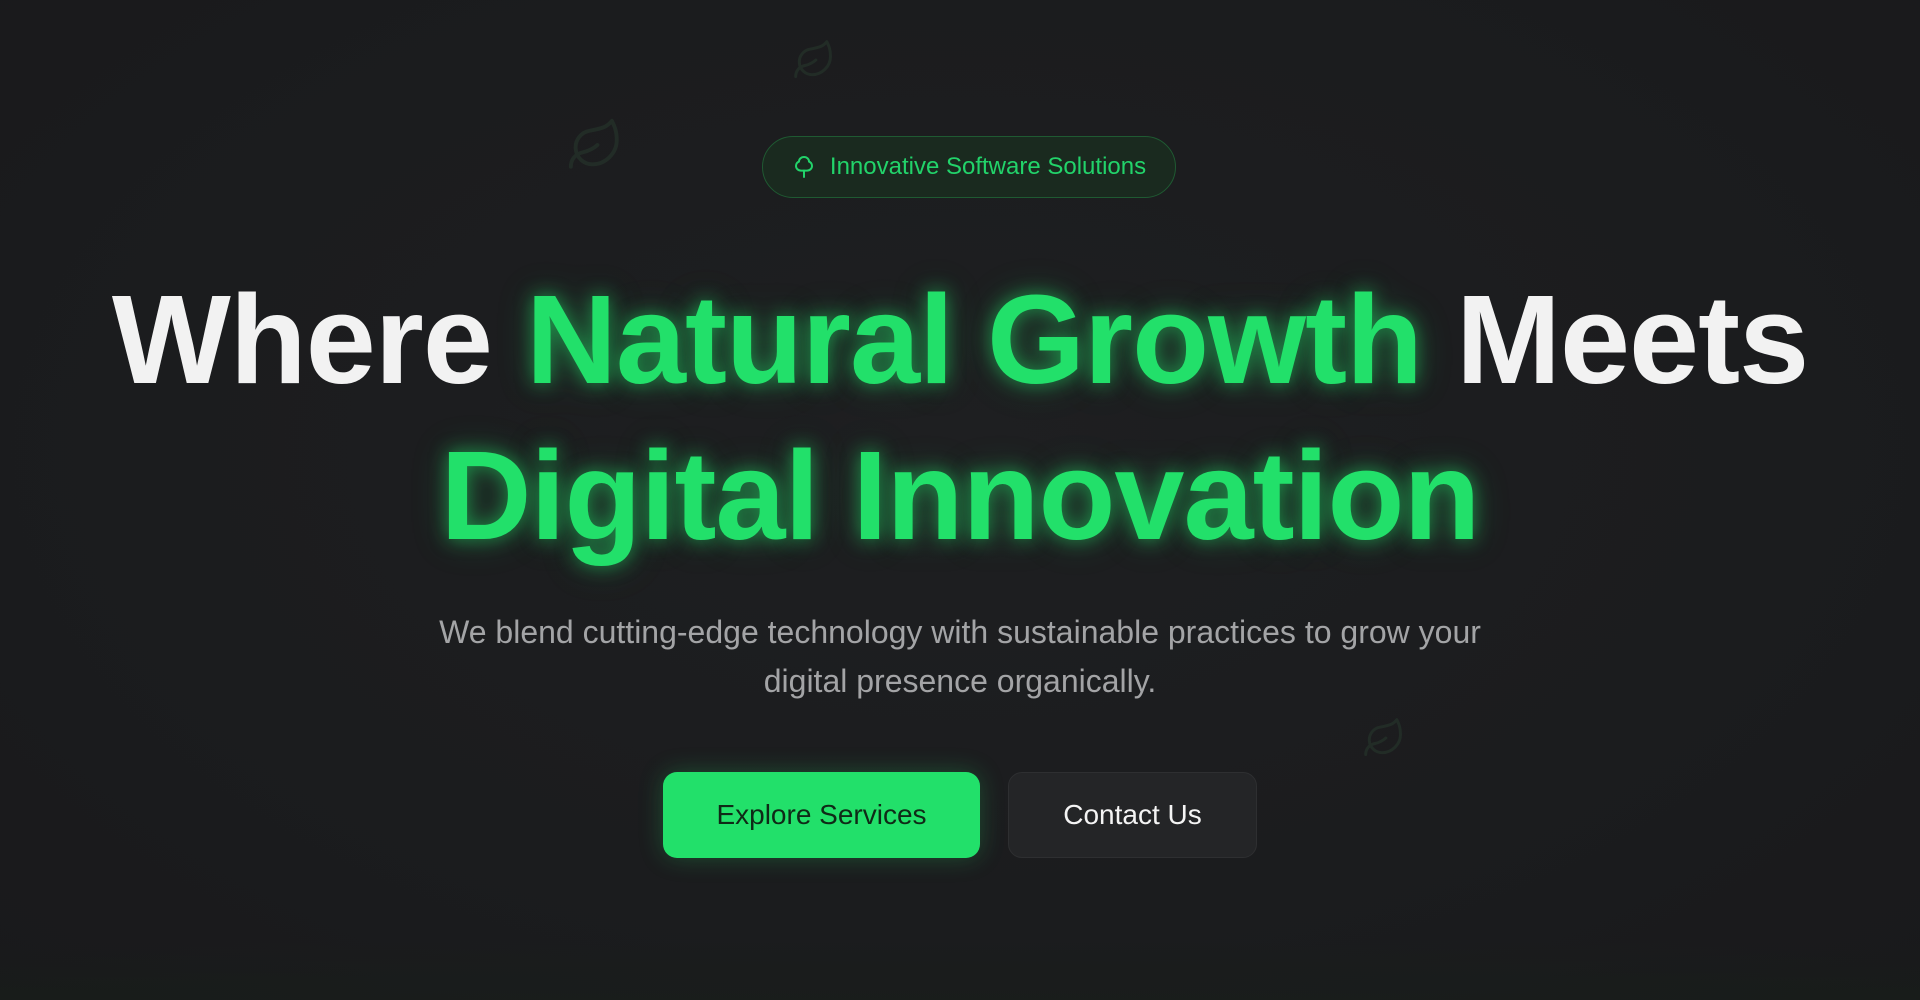 The image size is (1920, 1000). Describe the element at coordinates (988, 166) in the screenshot. I see `badge-text: Innovative Software Solutions` at that location.